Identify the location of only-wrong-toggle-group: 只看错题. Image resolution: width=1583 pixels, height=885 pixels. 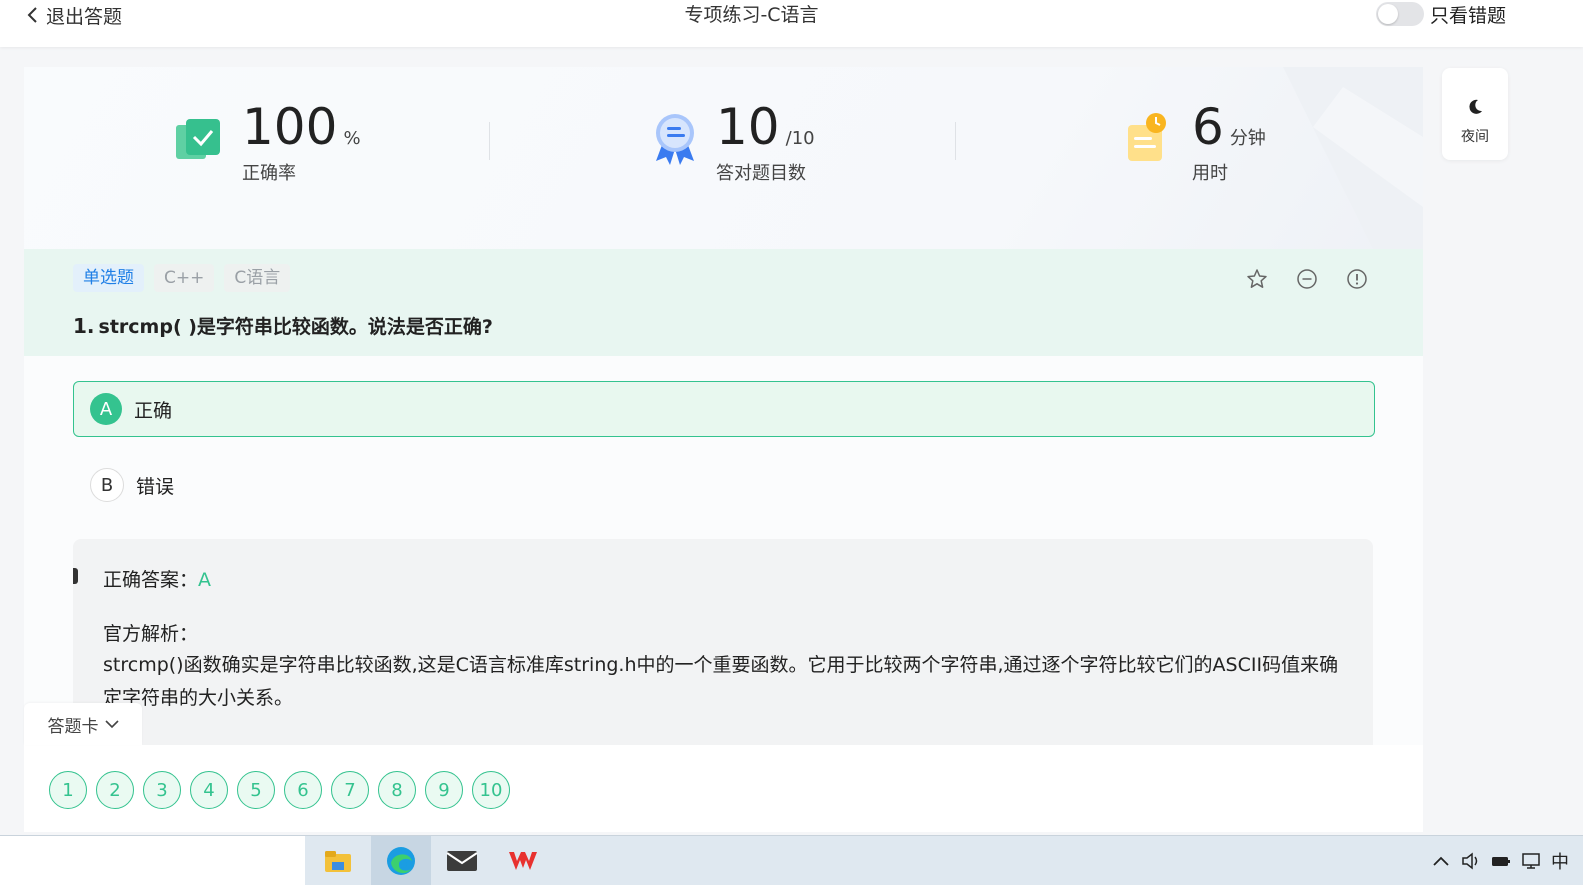
(1441, 14).